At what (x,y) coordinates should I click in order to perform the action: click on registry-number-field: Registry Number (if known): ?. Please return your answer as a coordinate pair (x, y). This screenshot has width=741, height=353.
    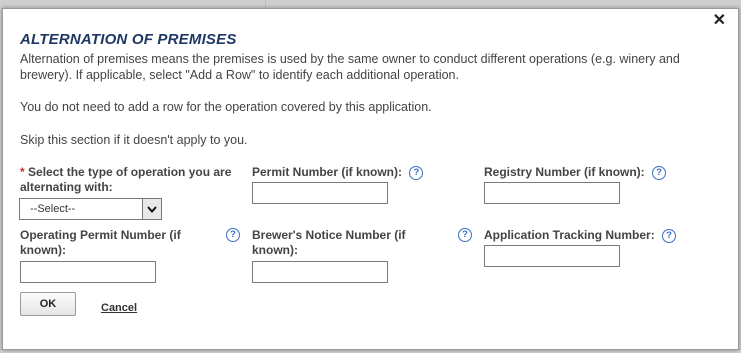
    Looking at the image, I should click on (604, 172).